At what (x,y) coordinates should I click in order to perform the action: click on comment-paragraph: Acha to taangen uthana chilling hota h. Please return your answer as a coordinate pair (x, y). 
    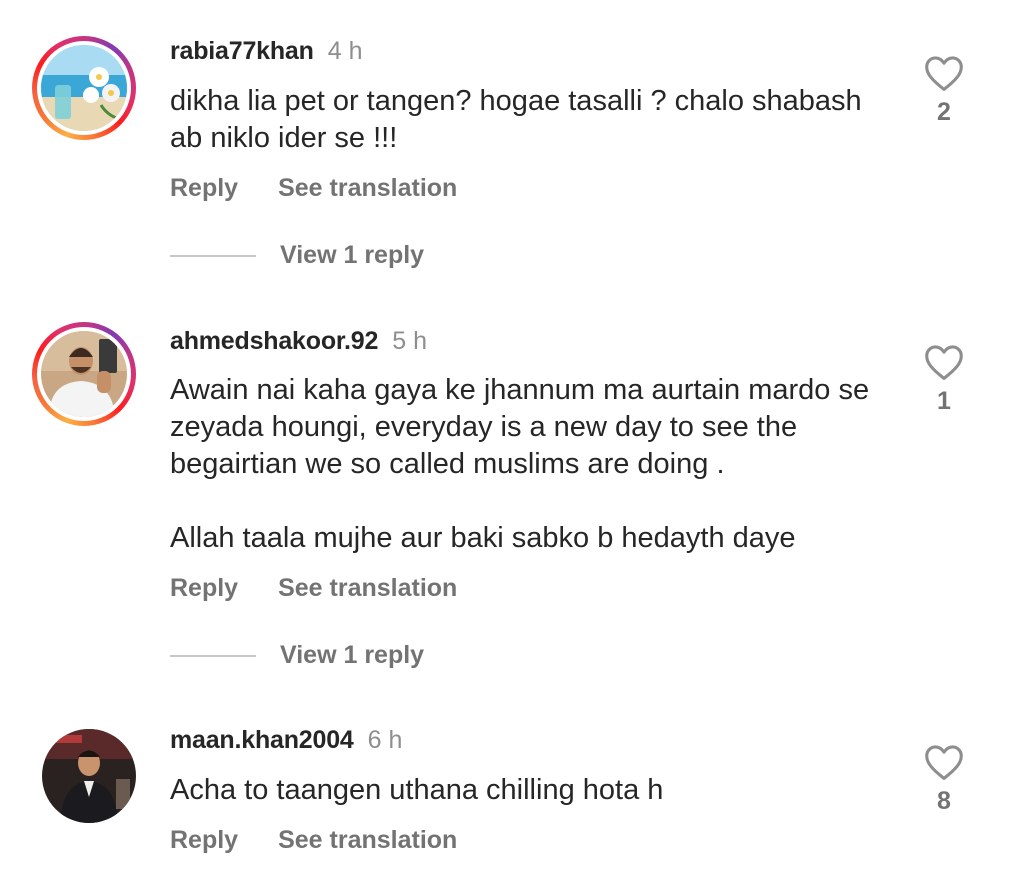
    Looking at the image, I should click on (417, 790).